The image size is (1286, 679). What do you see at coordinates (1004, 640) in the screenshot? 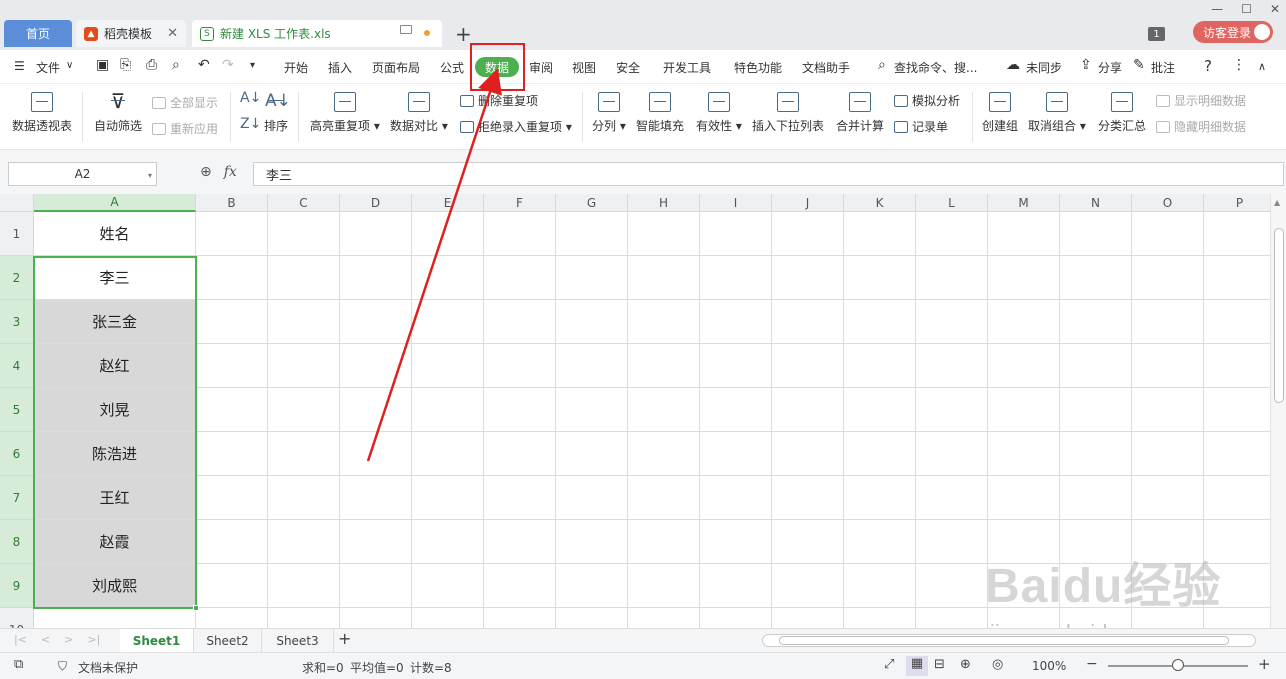
I see `horizontal-scroll-thumb` at bounding box center [1004, 640].